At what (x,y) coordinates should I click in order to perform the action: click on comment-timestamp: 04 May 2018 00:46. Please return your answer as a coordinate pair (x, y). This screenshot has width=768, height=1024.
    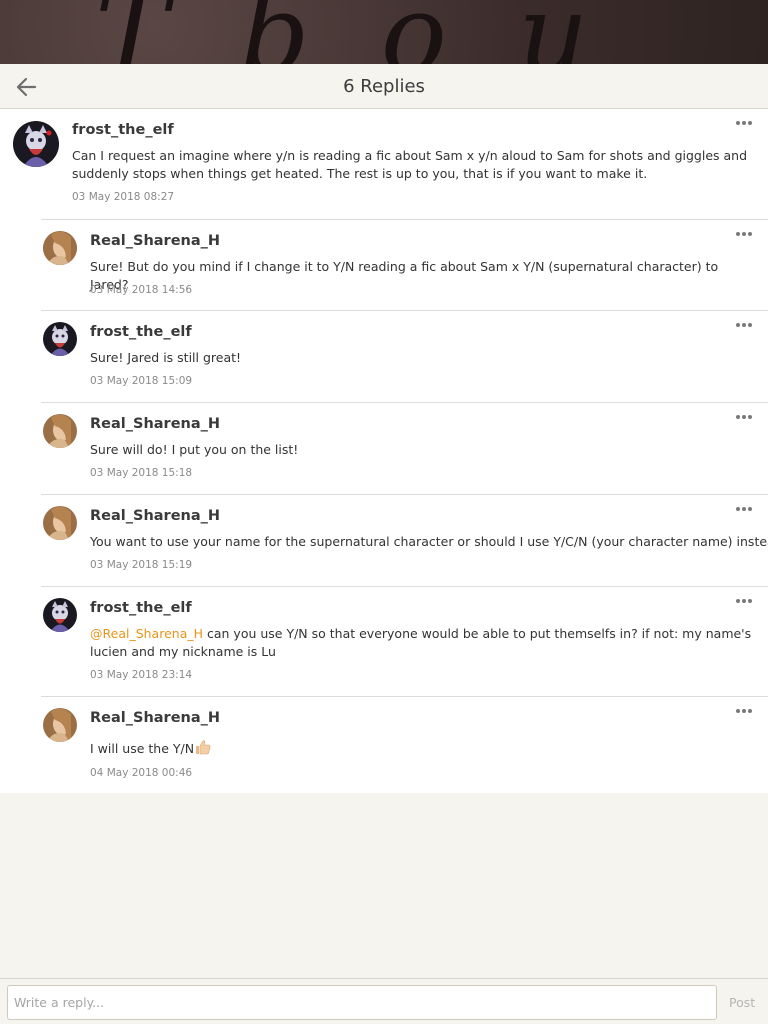
    Looking at the image, I should click on (141, 773).